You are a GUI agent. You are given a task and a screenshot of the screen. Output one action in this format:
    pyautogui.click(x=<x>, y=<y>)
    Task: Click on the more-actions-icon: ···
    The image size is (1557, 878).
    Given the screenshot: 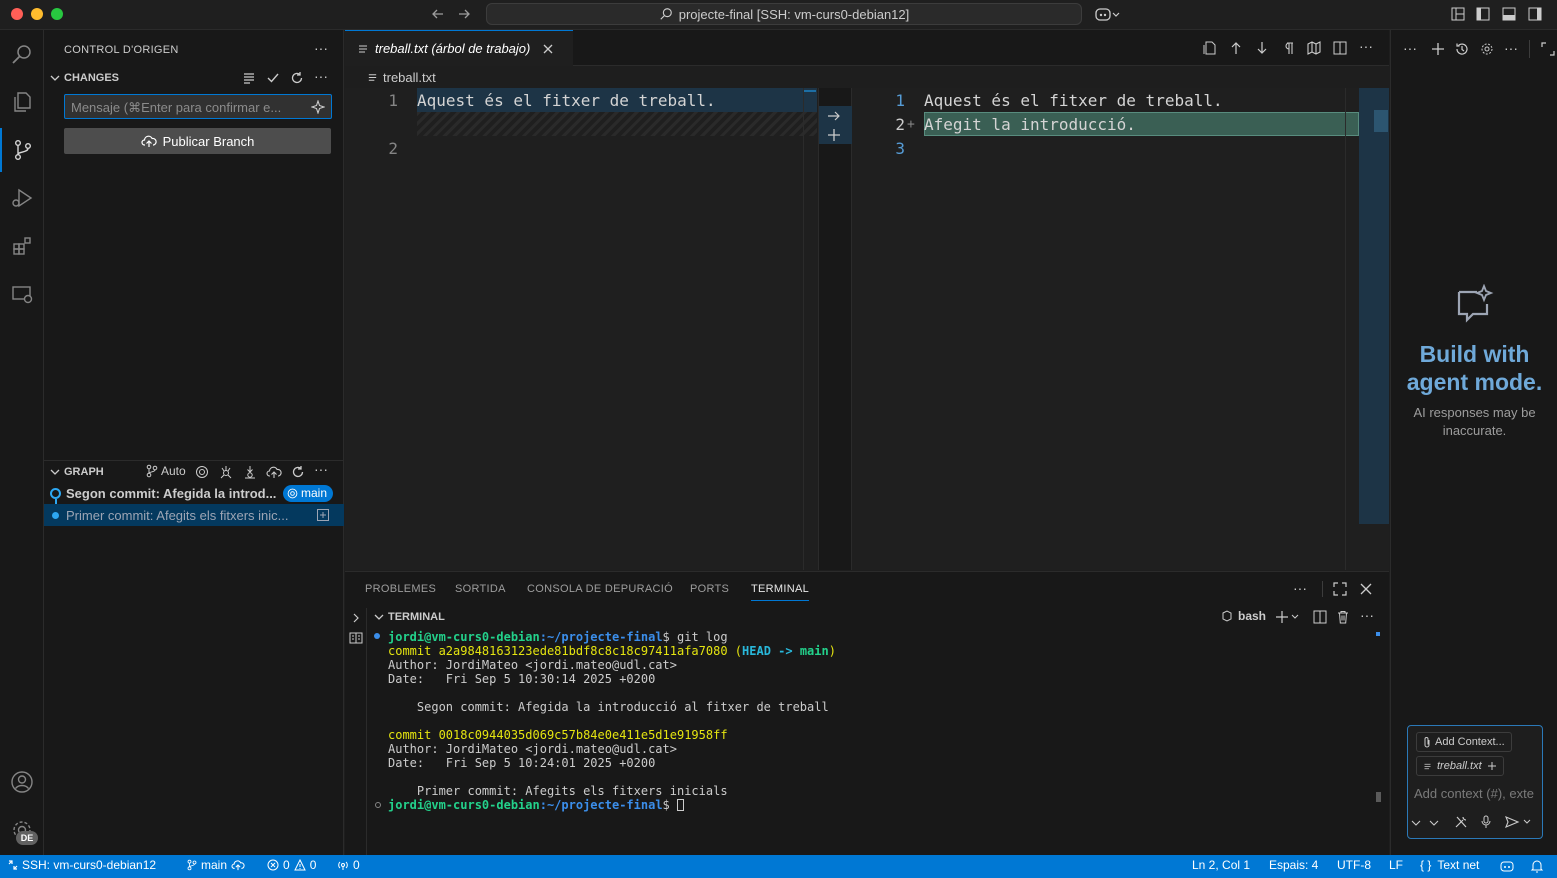 What is the action you would take?
    pyautogui.click(x=321, y=48)
    